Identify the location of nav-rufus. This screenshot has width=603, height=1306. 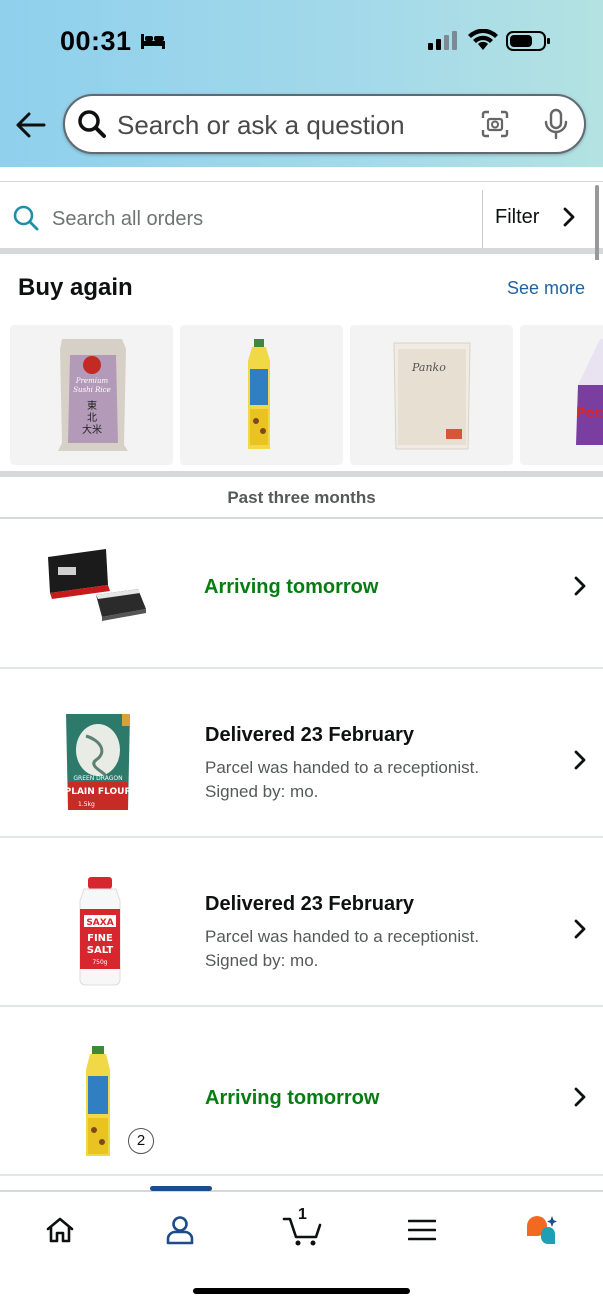
(542, 1230).